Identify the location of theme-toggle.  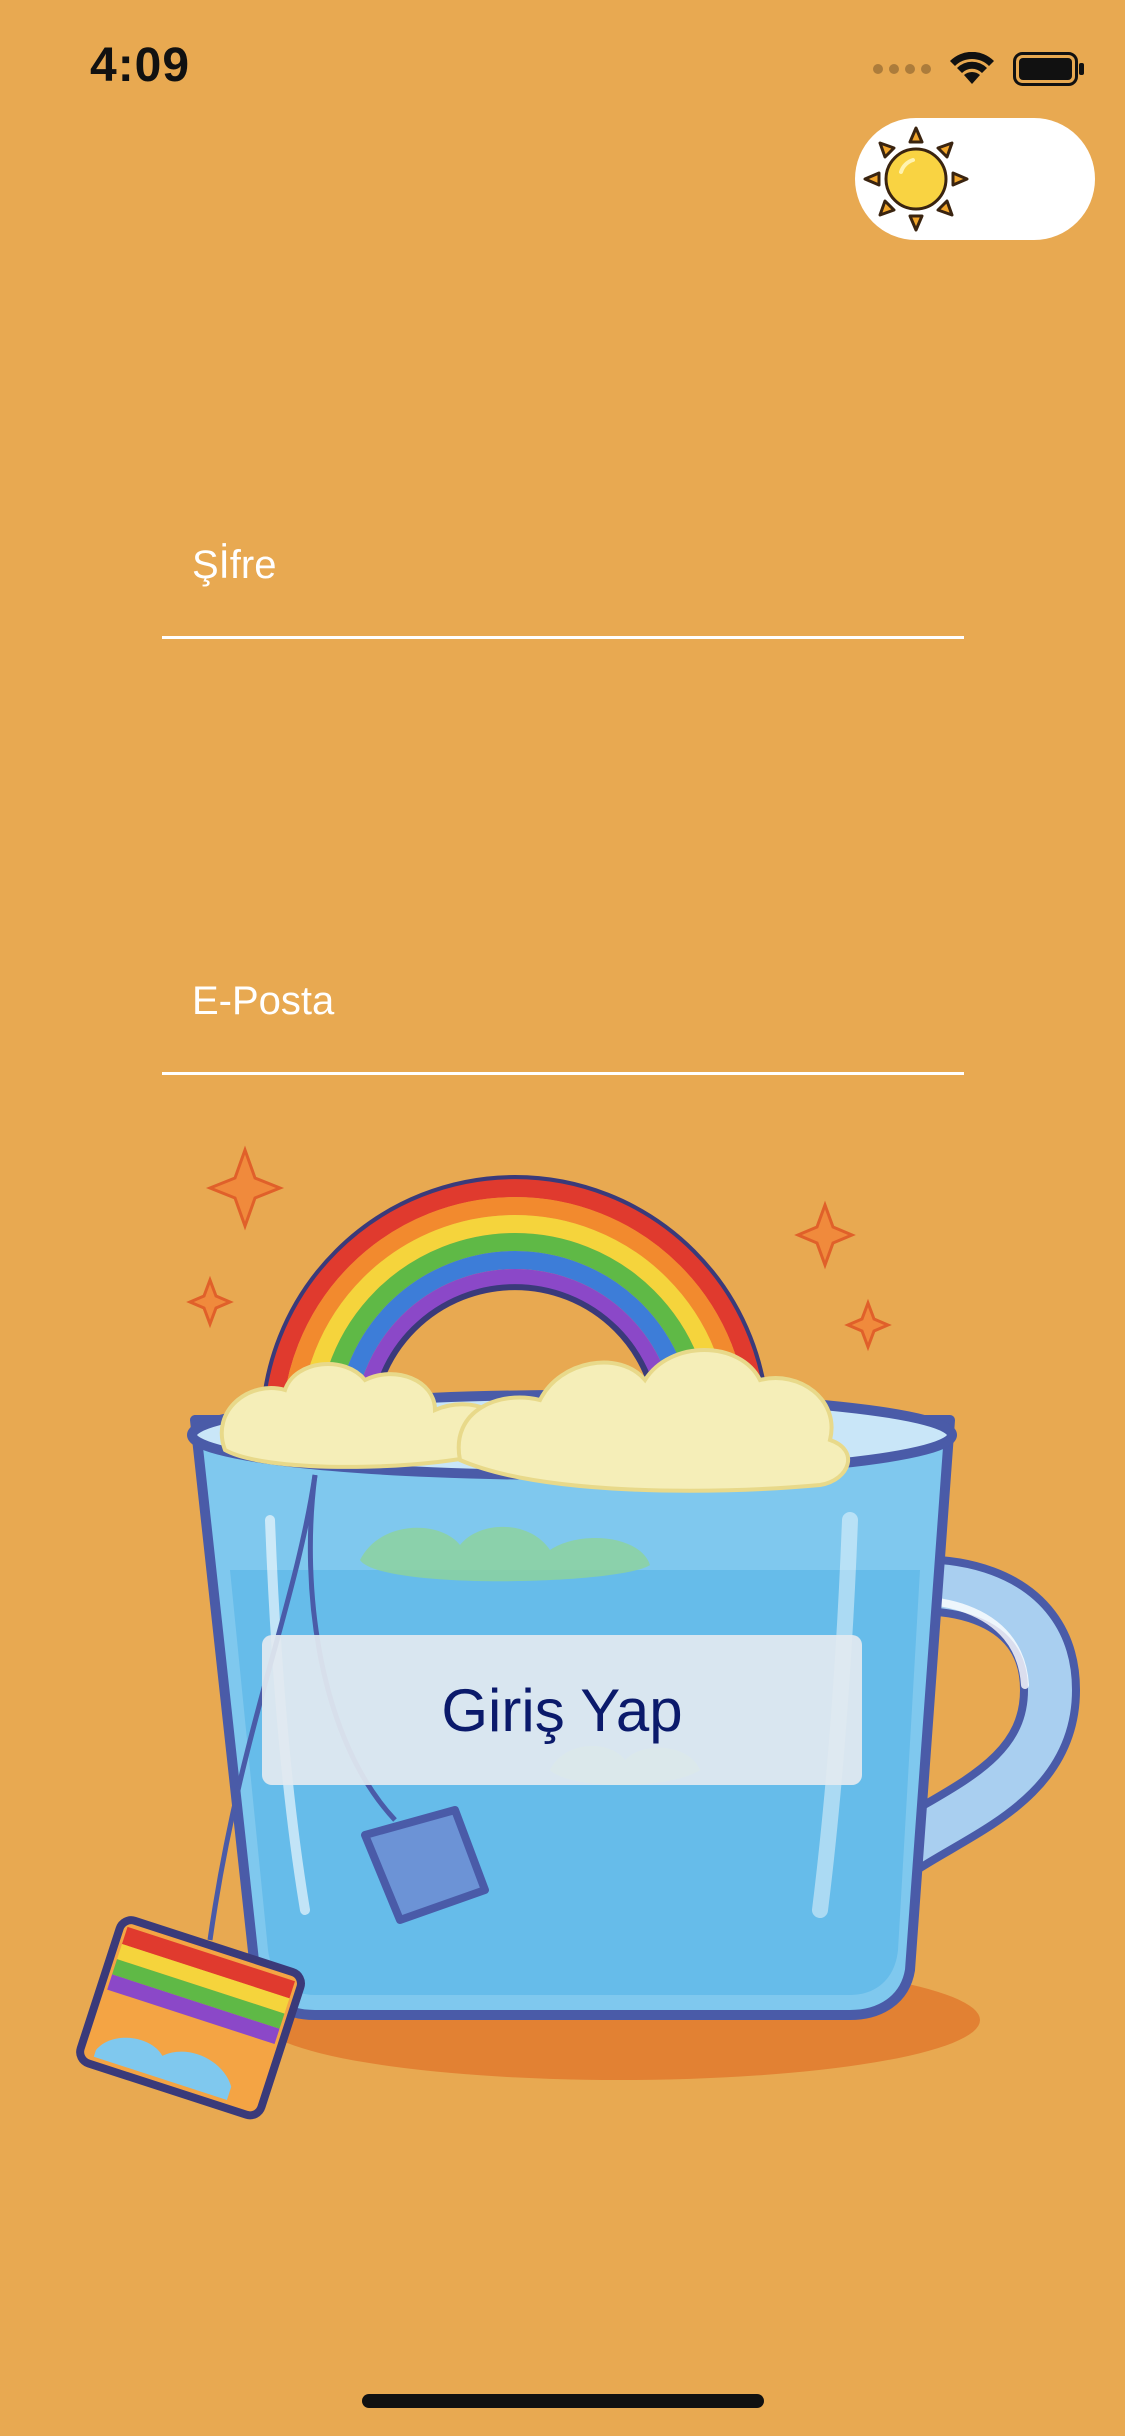
(975, 179).